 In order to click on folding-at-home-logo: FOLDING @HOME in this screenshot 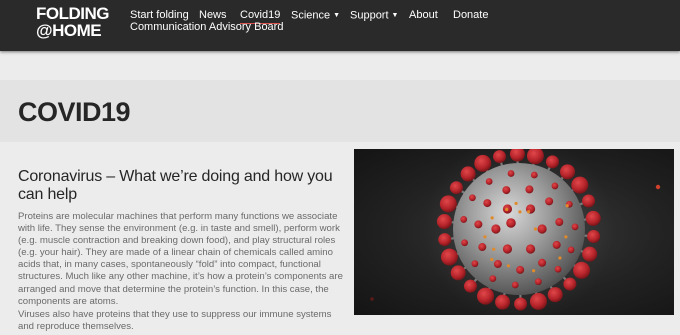, I will do `click(73, 22)`.